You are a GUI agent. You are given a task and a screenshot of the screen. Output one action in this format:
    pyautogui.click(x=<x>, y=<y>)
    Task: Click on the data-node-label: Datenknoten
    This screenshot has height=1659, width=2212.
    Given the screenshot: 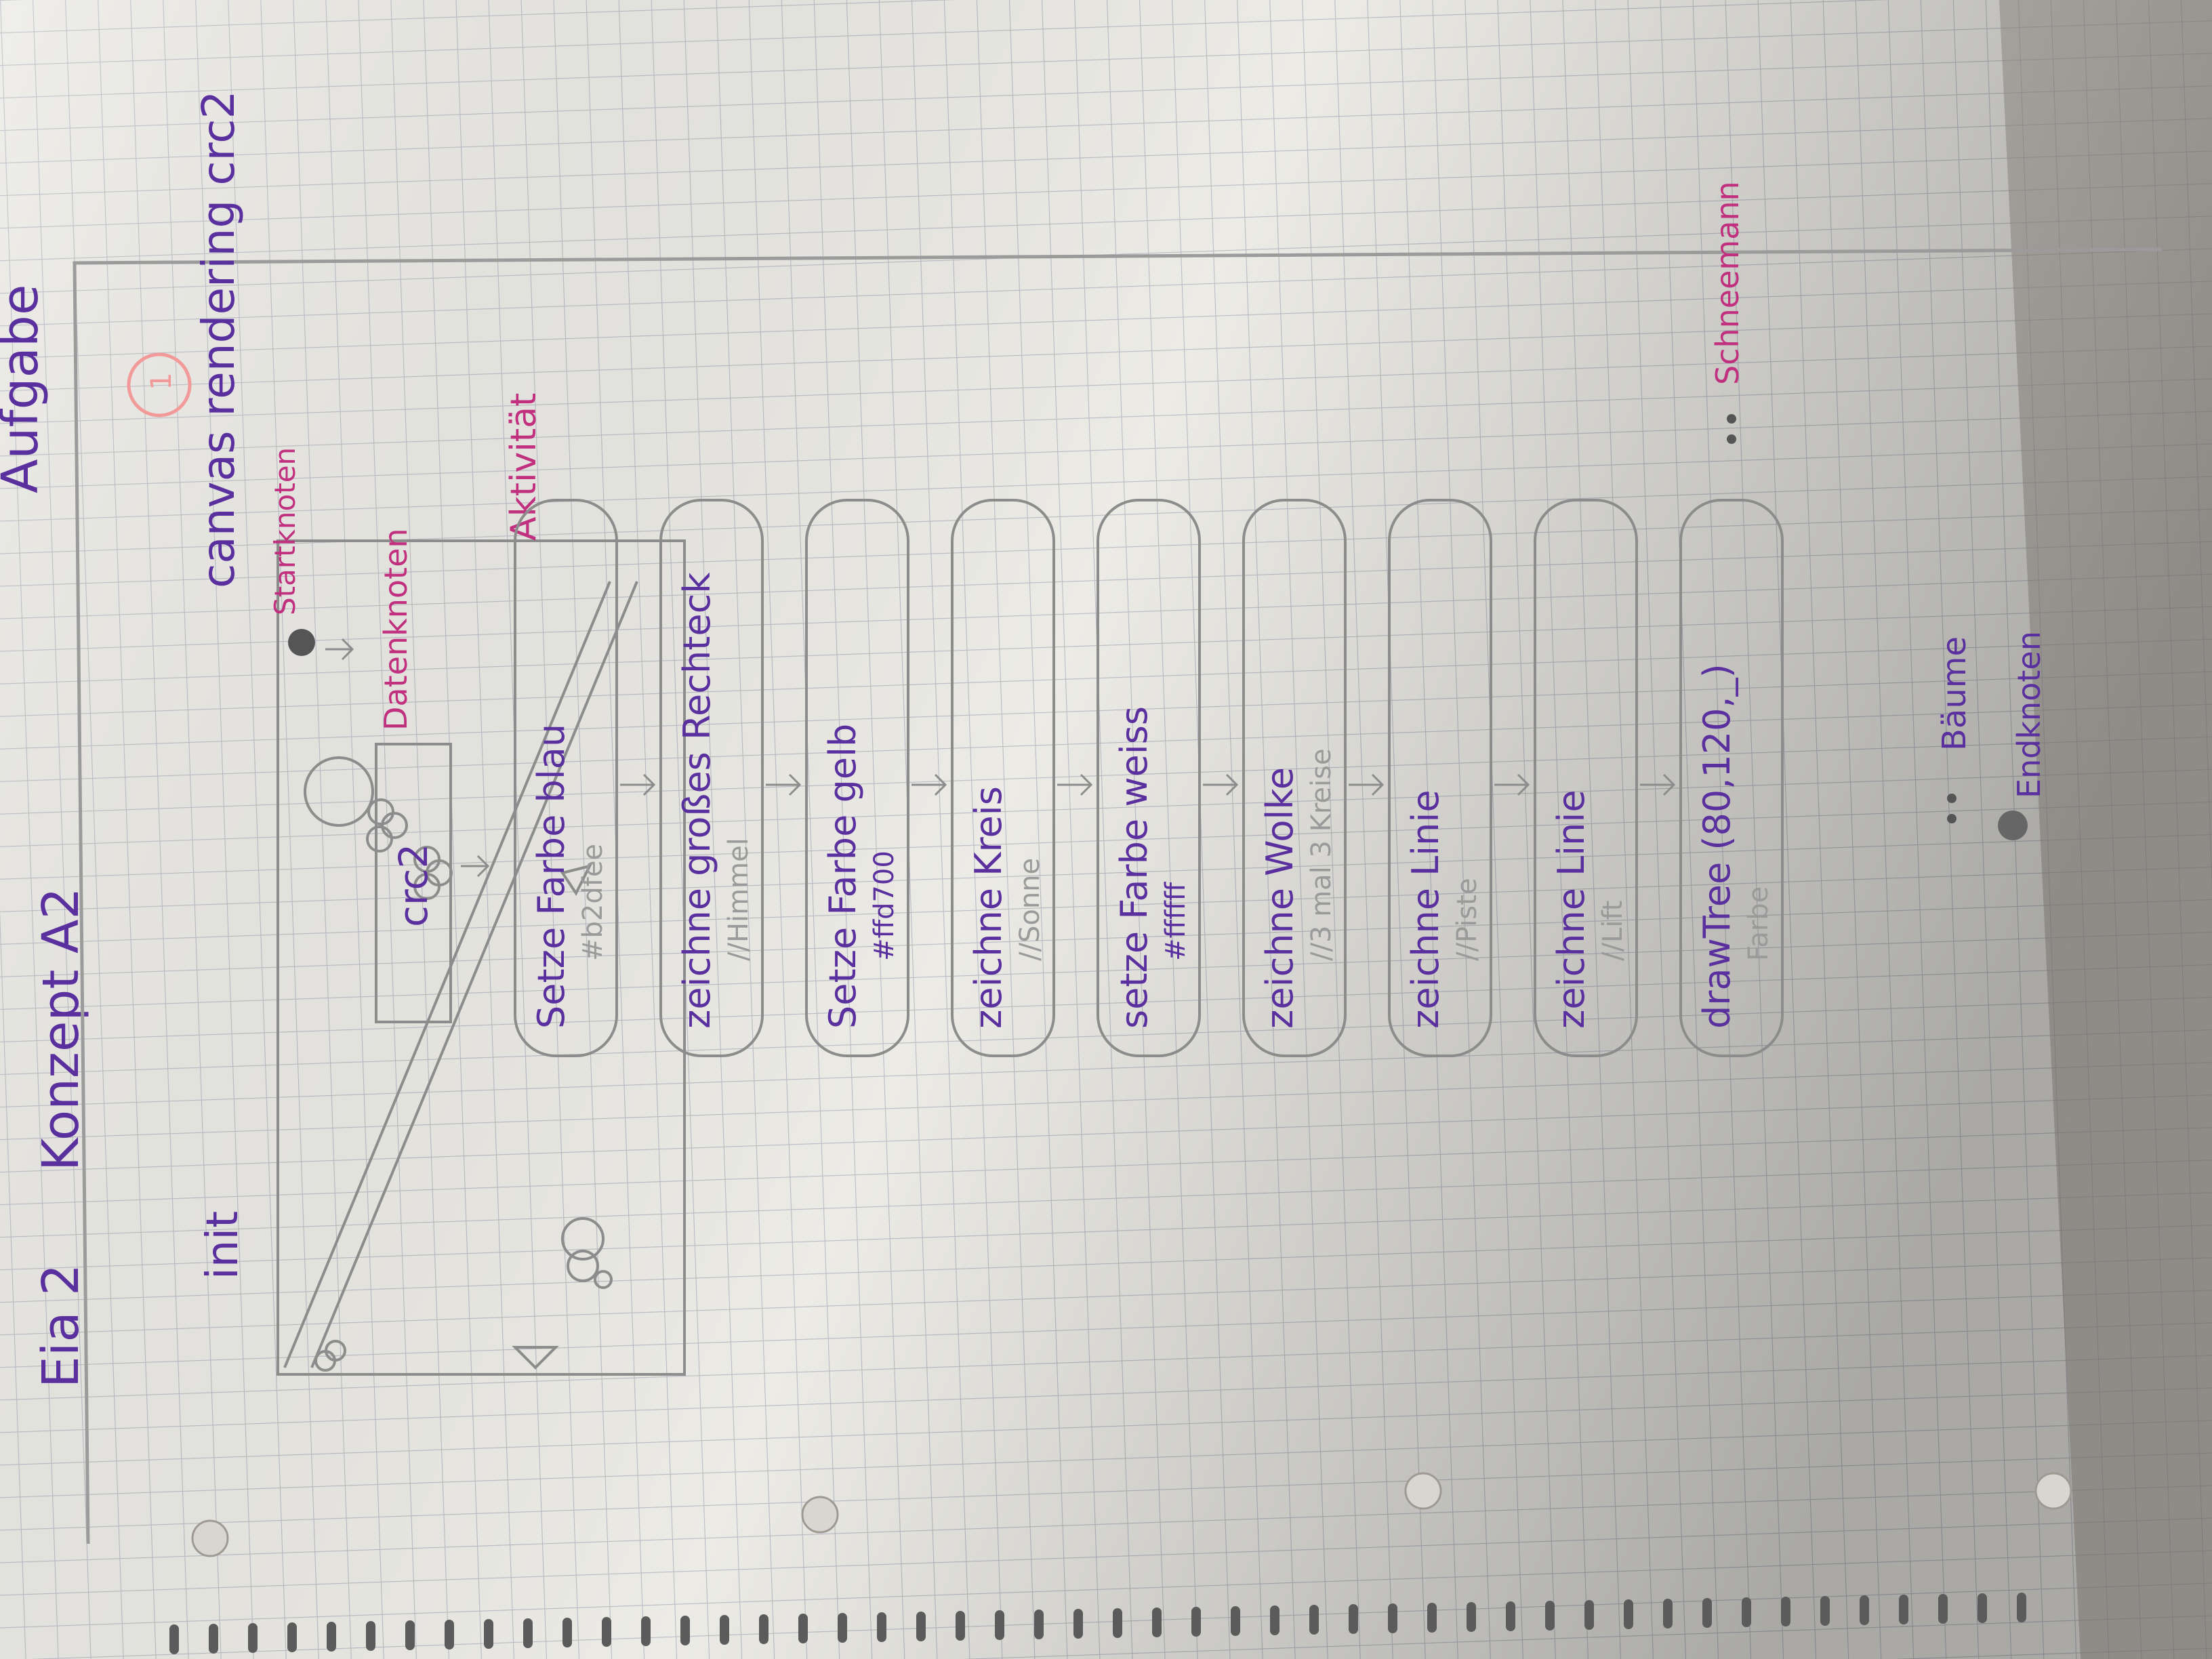 What is the action you would take?
    pyautogui.click(x=396, y=629)
    